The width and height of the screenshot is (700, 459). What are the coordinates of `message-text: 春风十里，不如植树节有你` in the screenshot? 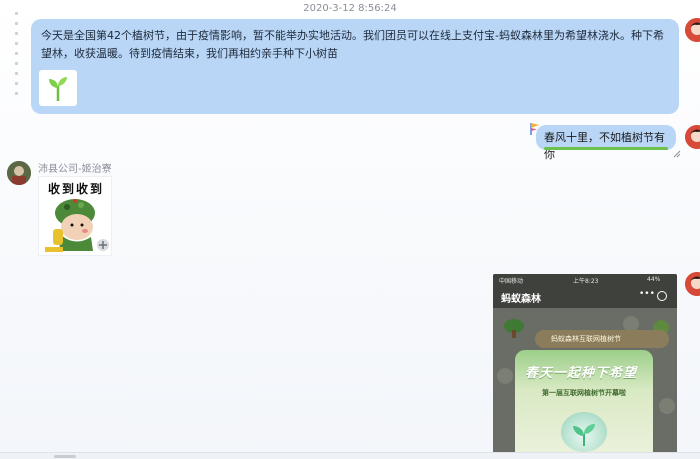 It's located at (604, 146).